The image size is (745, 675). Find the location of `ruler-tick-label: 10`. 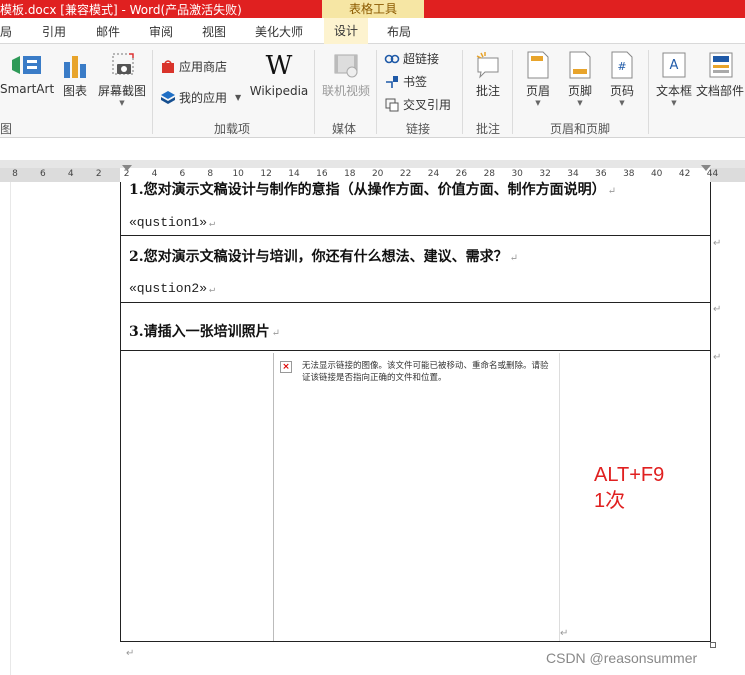

ruler-tick-label: 10 is located at coordinates (238, 174).